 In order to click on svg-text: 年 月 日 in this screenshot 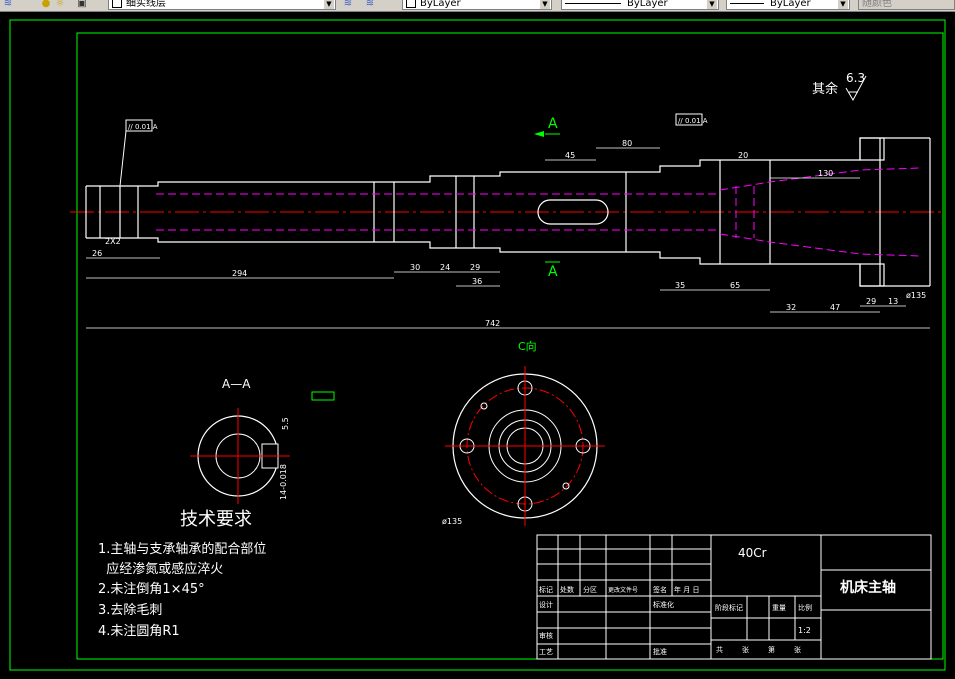, I will do `click(686, 589)`.